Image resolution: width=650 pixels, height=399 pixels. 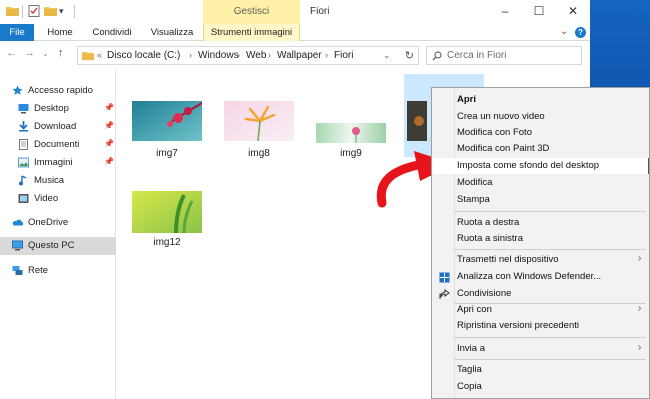 I want to click on menu-item-rotate-right: Ruota a destra, so click(x=540, y=223).